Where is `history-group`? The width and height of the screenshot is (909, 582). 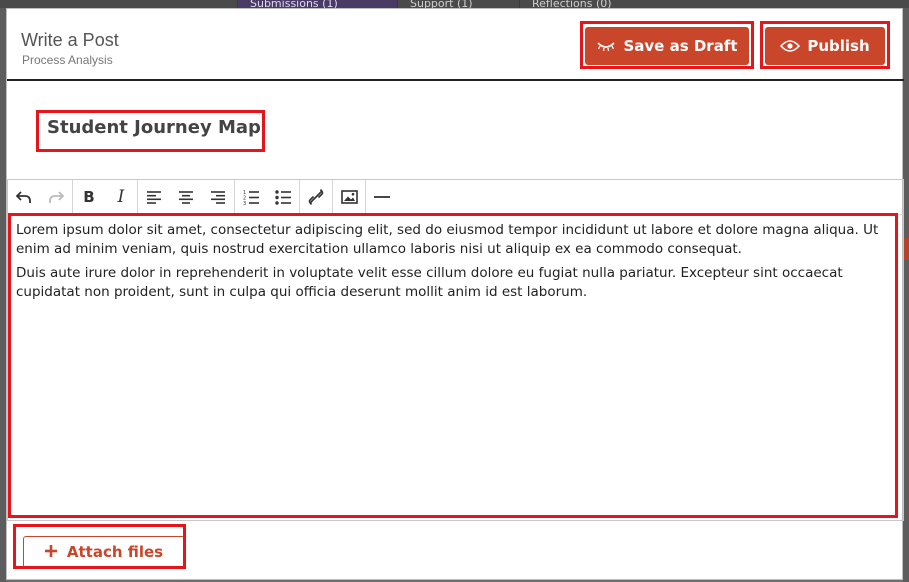
history-group is located at coordinates (40, 197).